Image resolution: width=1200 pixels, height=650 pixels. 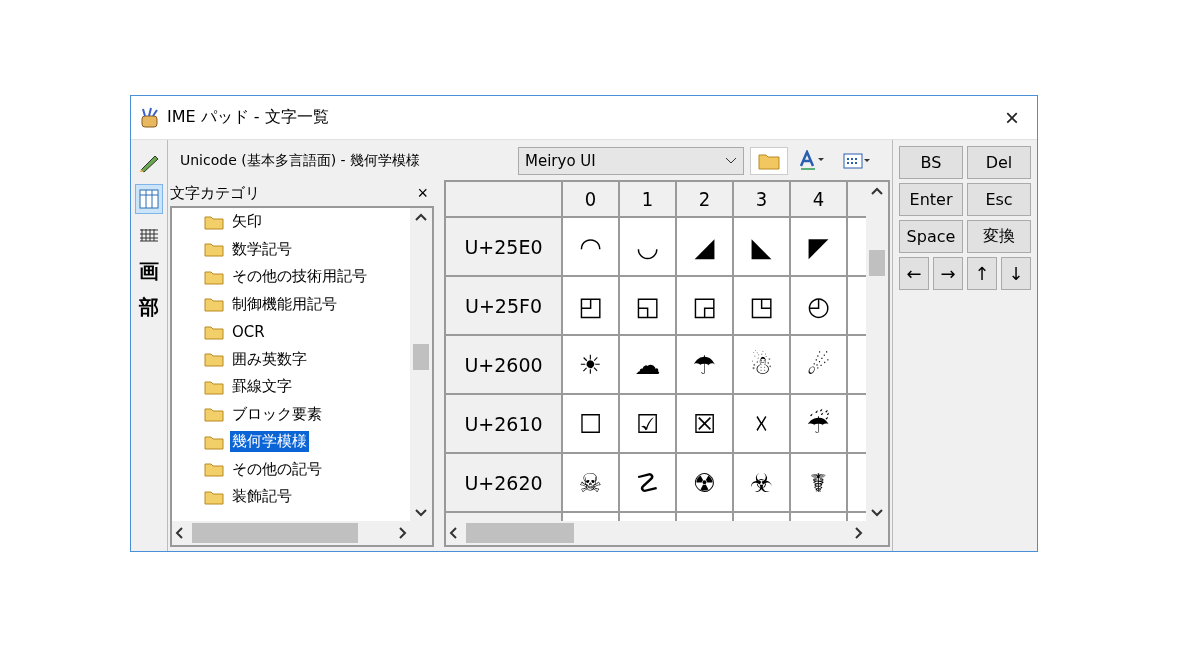 What do you see at coordinates (307, 497) in the screenshot?
I see `category-item: 装飾記号` at bounding box center [307, 497].